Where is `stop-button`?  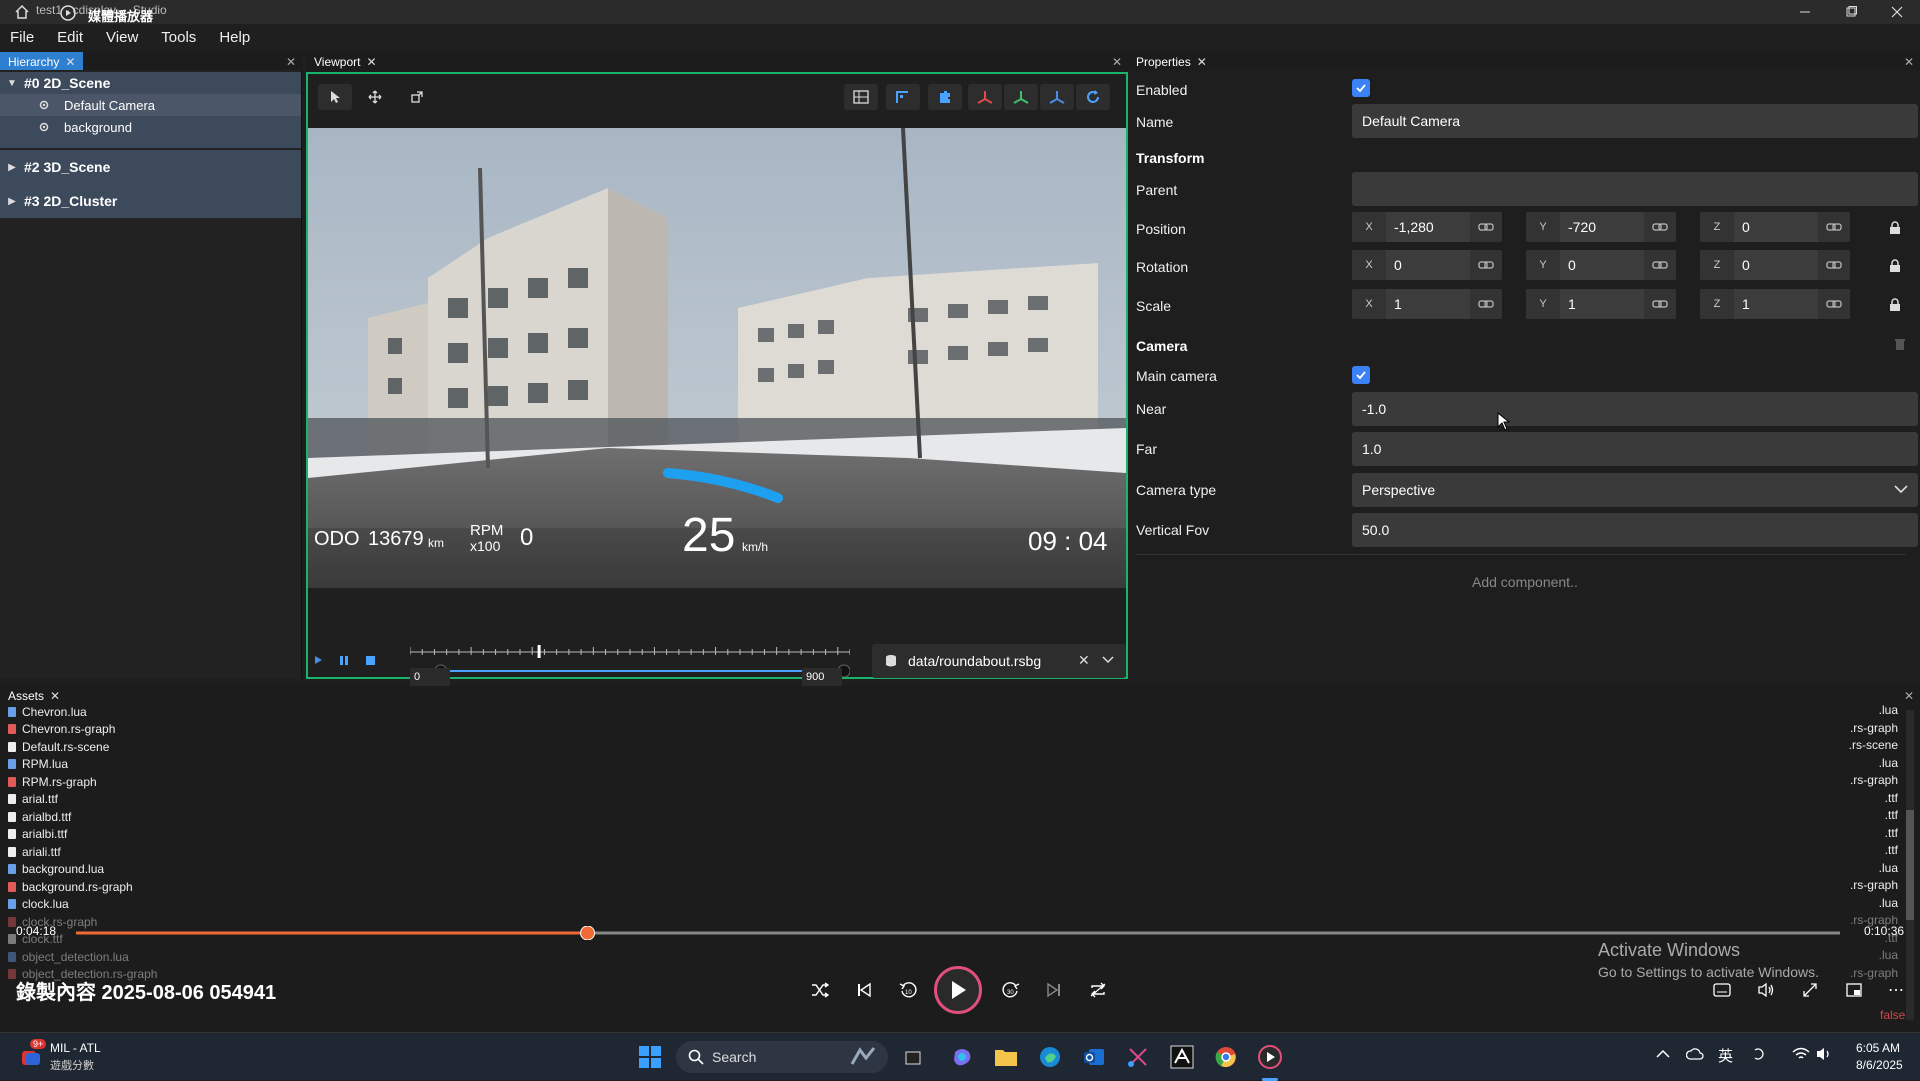 stop-button is located at coordinates (372, 662).